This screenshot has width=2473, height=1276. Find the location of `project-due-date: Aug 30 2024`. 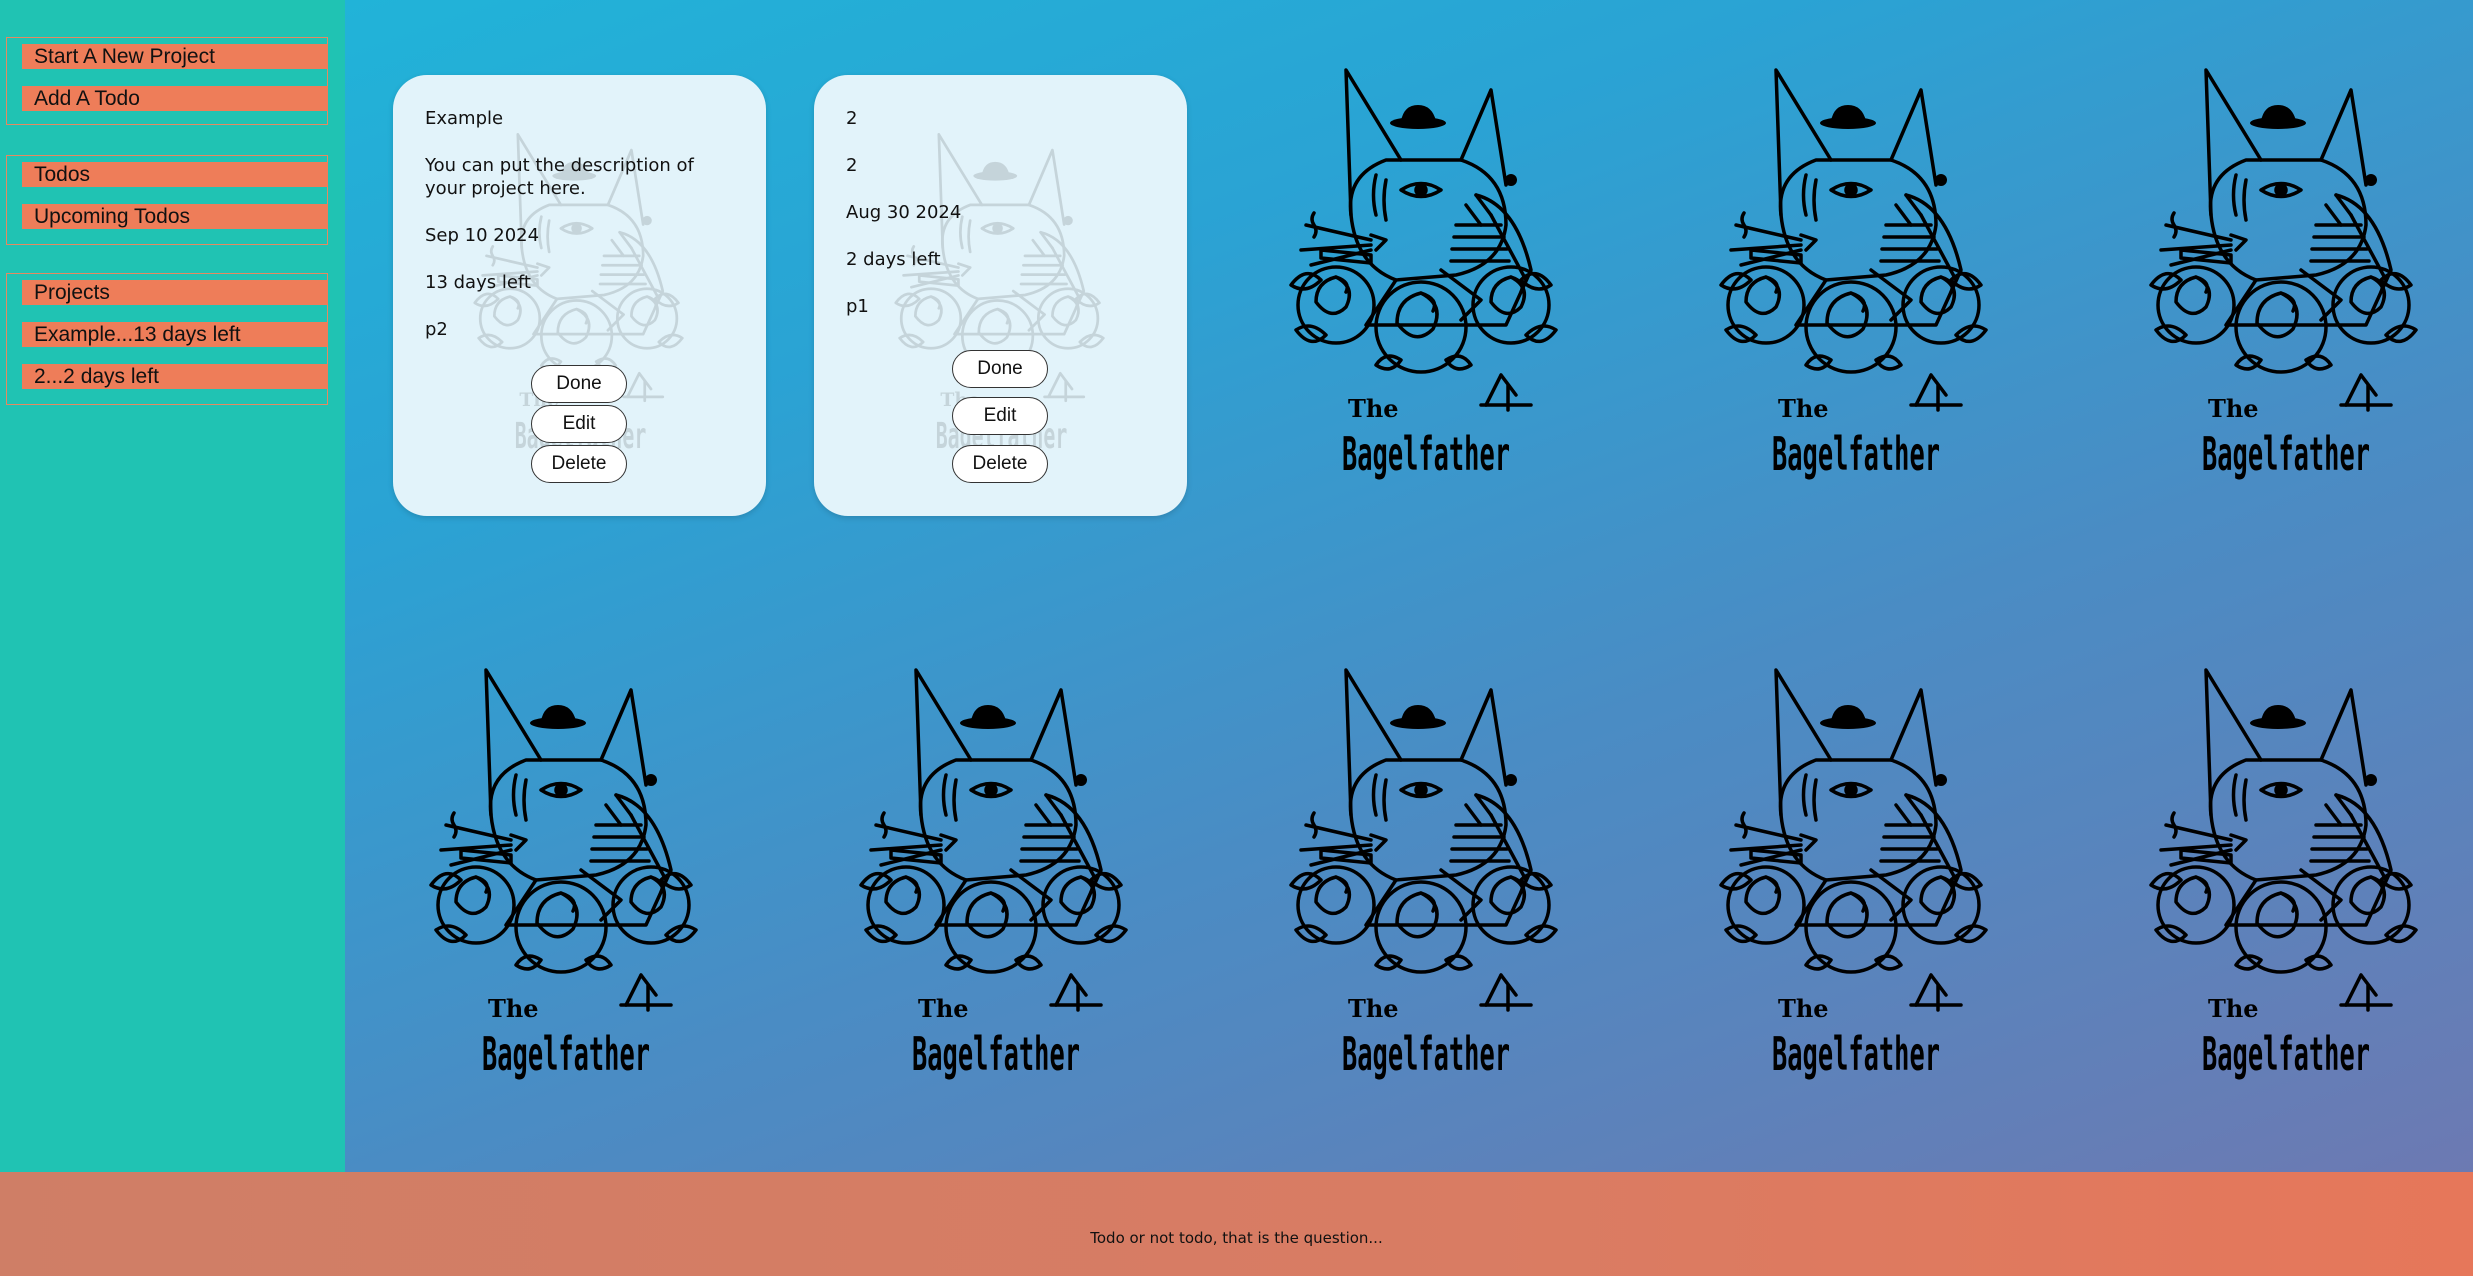

project-due-date: Aug 30 2024 is located at coordinates (904, 212).